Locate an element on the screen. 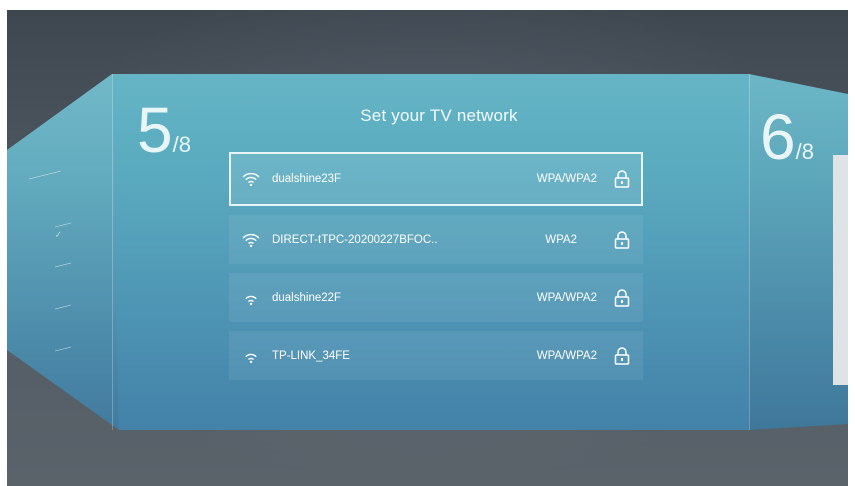 This screenshot has height=486, width=855. network-row-dualshine22f: dualshine22F WPA/WPA2 is located at coordinates (436, 297).